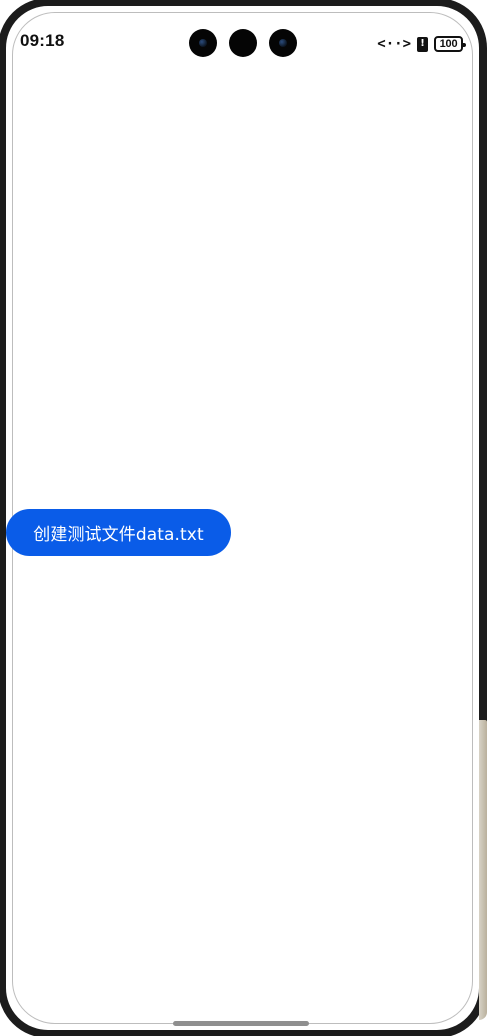 This screenshot has width=487, height=1036. Describe the element at coordinates (483, 870) in the screenshot. I see `side-frame-edge` at that location.